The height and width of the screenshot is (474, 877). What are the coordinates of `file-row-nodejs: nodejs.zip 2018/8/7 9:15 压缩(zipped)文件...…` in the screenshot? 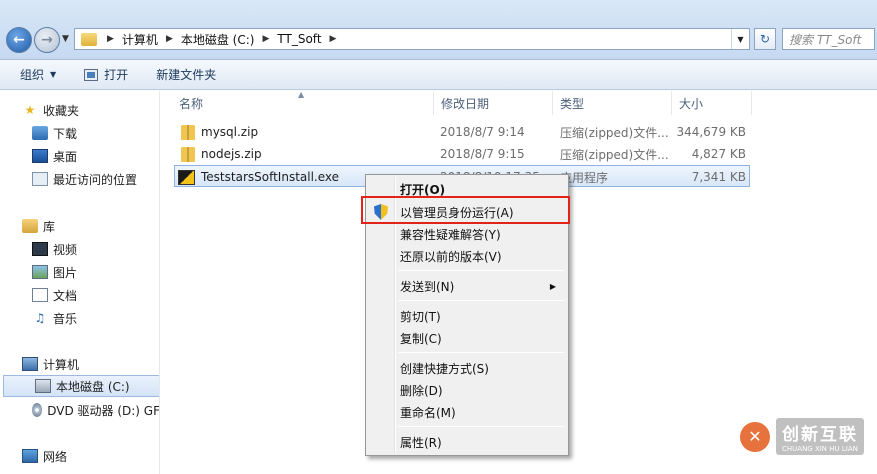 It's located at (462, 154).